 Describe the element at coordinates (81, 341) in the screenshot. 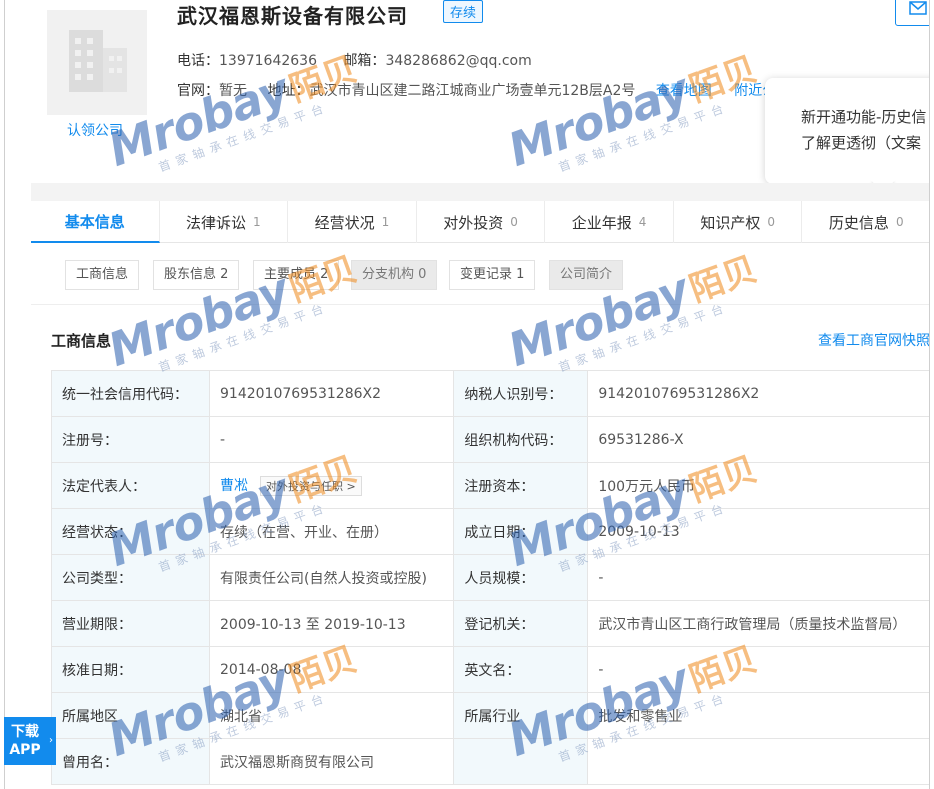

I see `section-title: 工商信息` at that location.